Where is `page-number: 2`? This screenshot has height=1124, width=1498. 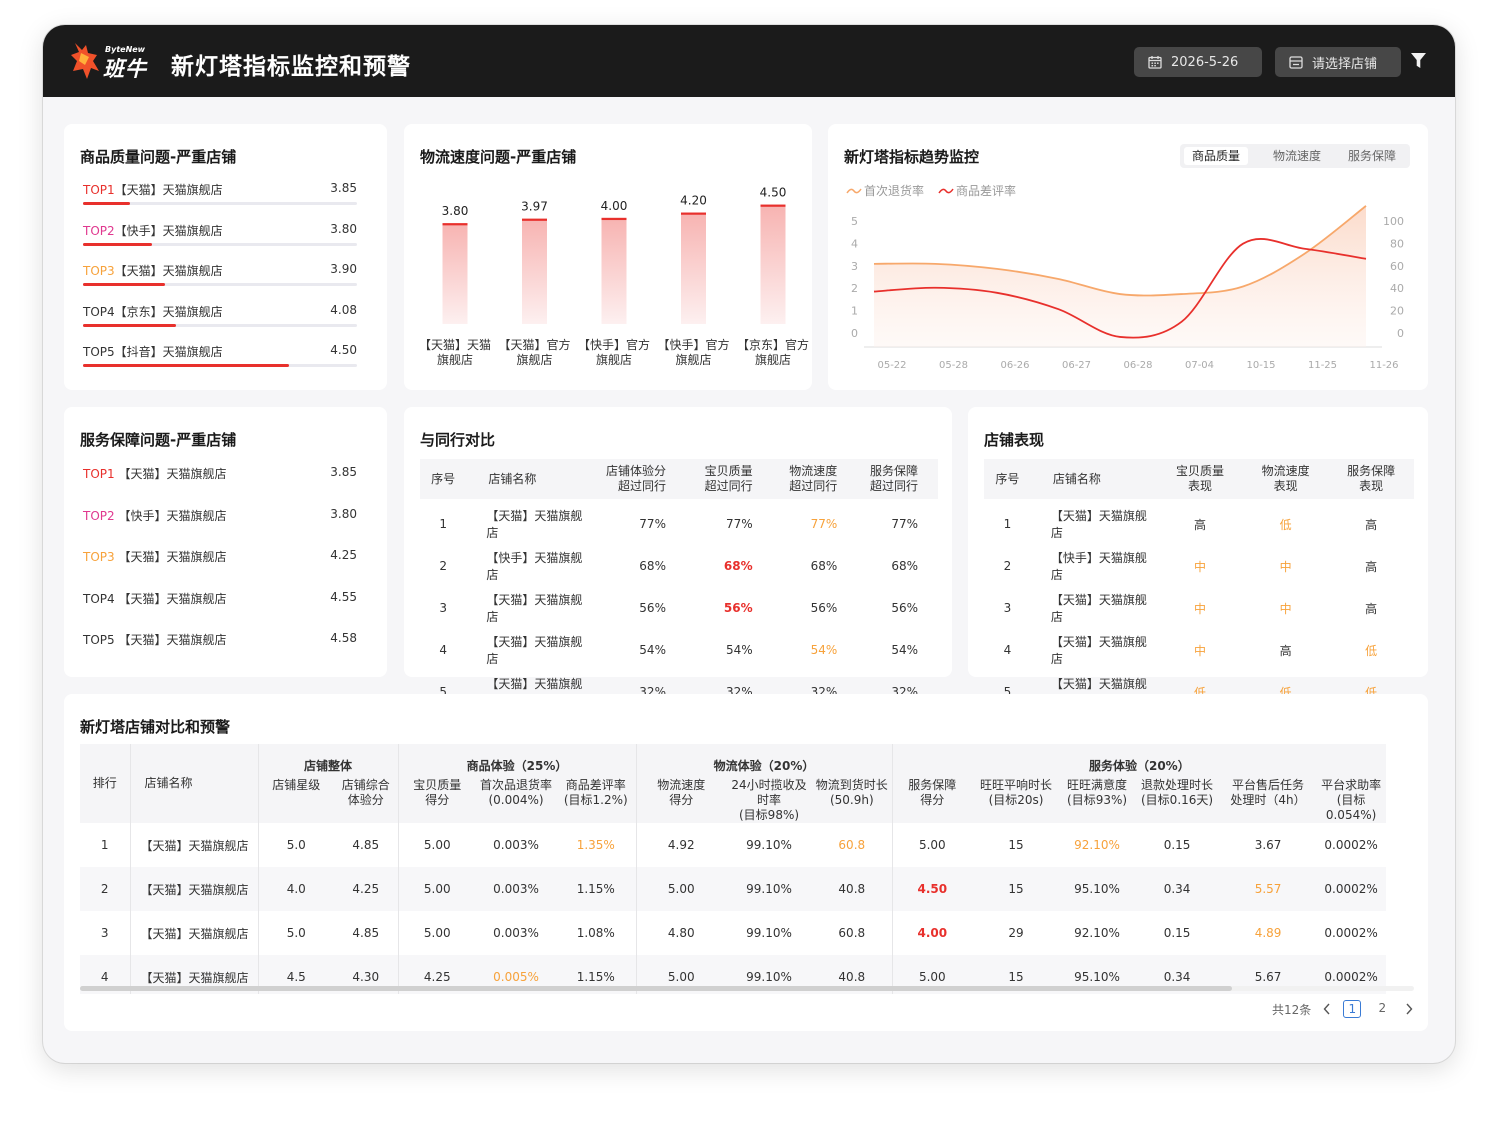 page-number: 2 is located at coordinates (1382, 1009).